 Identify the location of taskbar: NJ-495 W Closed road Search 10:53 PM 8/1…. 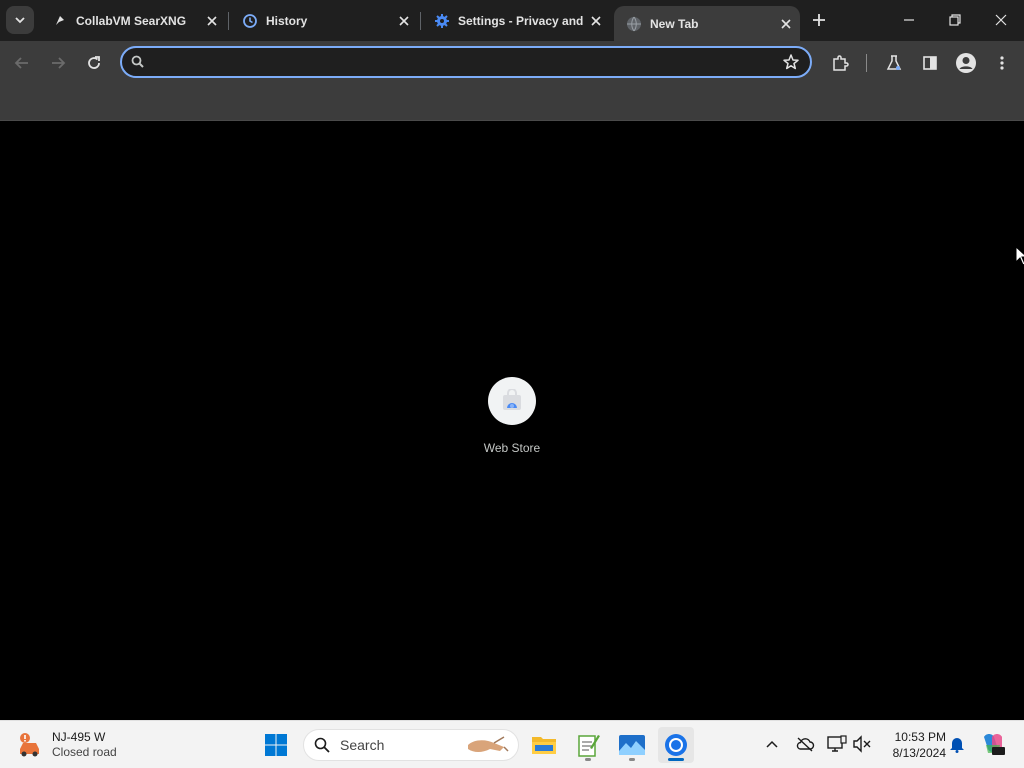
(512, 744).